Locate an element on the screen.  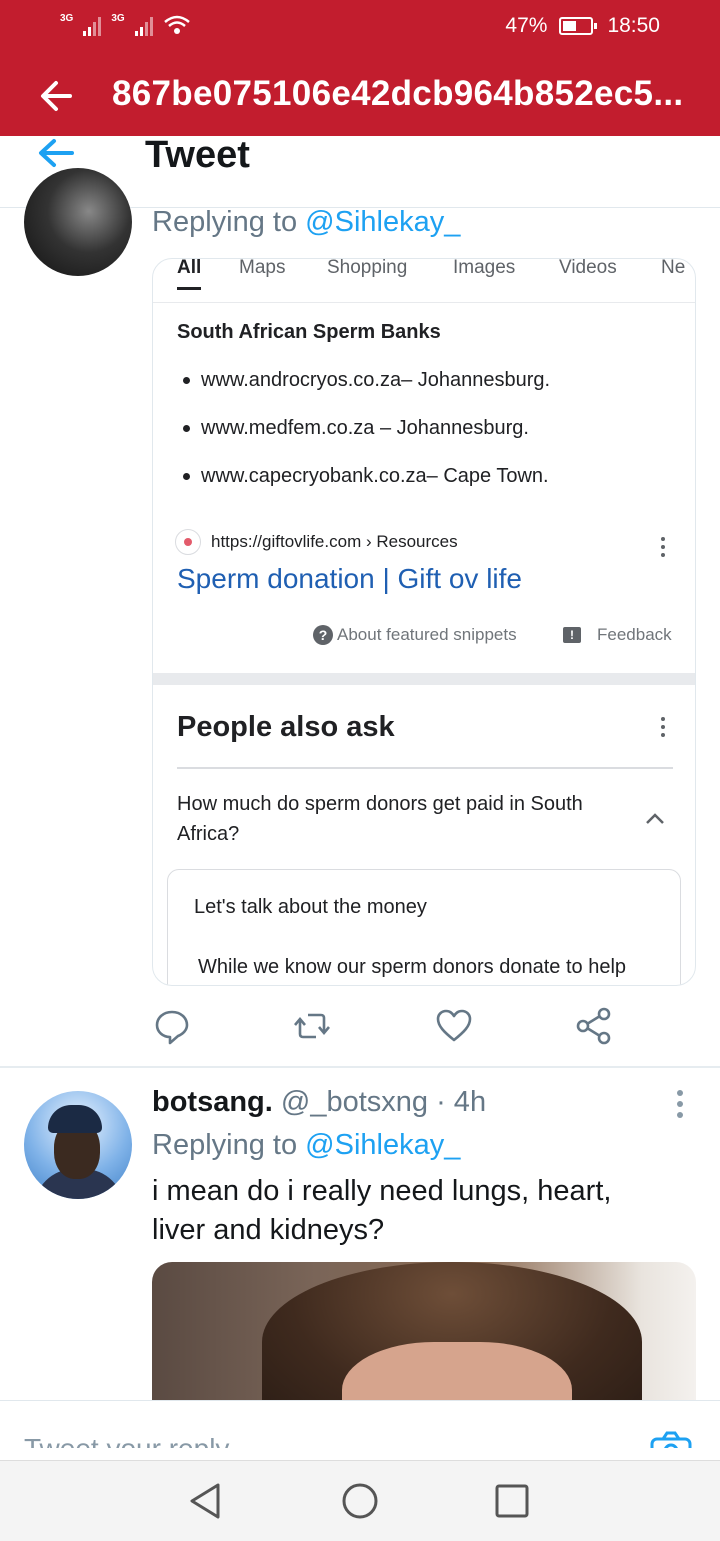
help-icon: ? is located at coordinates (323, 635).